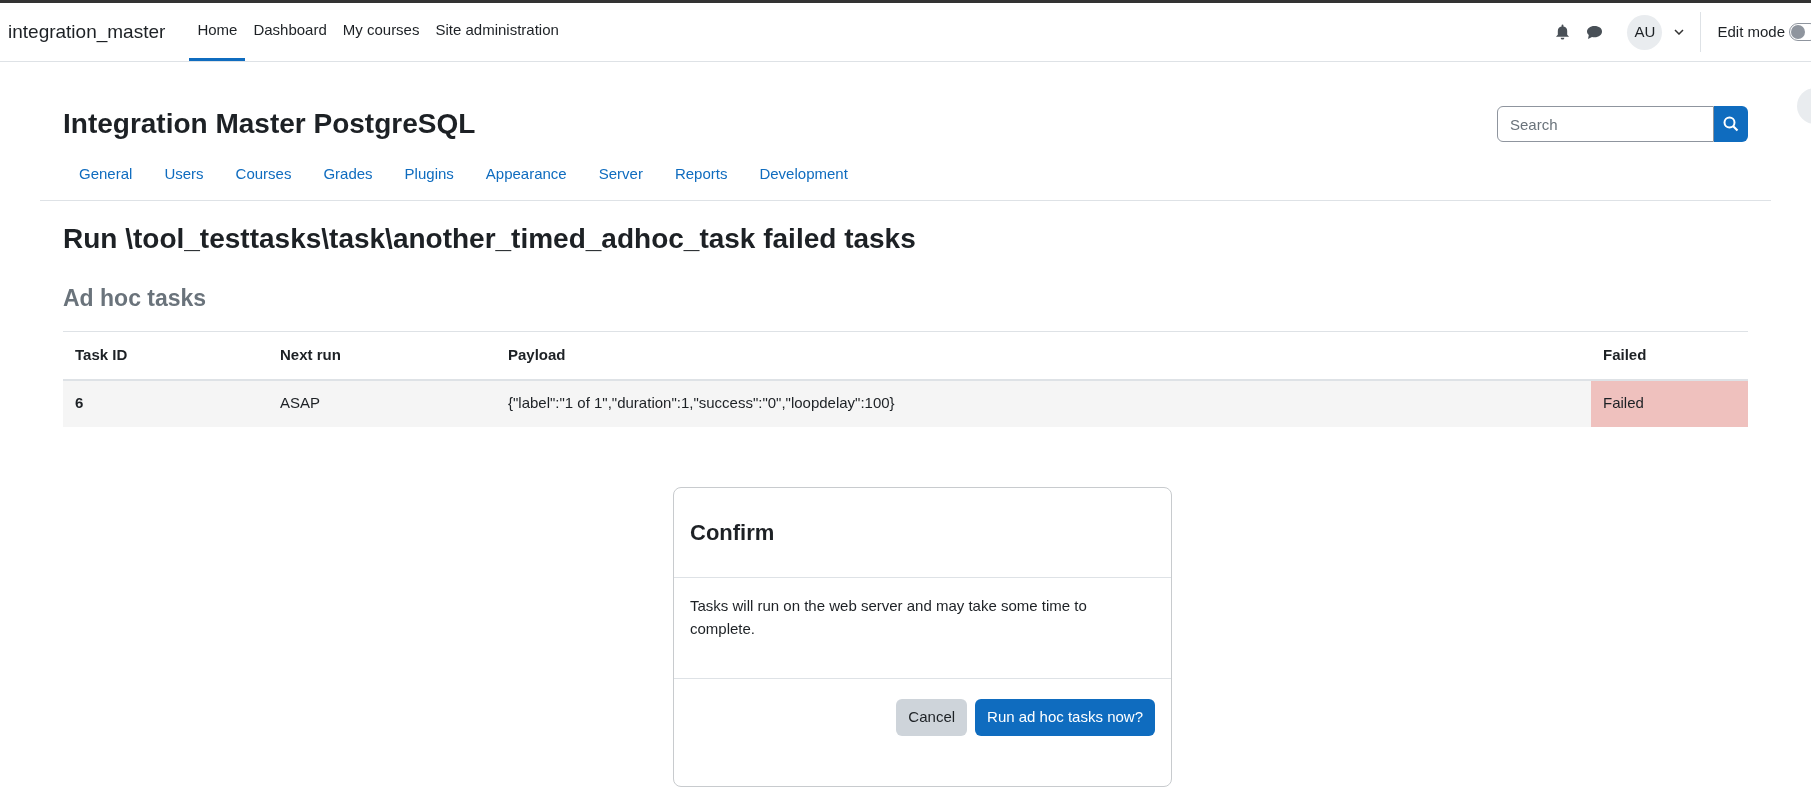 The width and height of the screenshot is (1811, 812). I want to click on nav-link: My courses, so click(381, 32).